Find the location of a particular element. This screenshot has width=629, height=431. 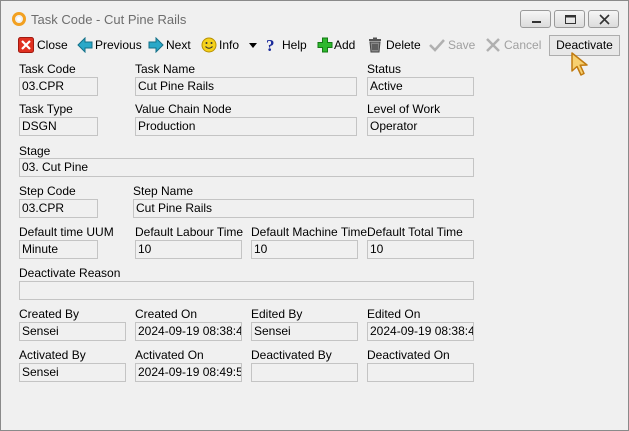

cancel-button: Cancel is located at coordinates (513, 45).